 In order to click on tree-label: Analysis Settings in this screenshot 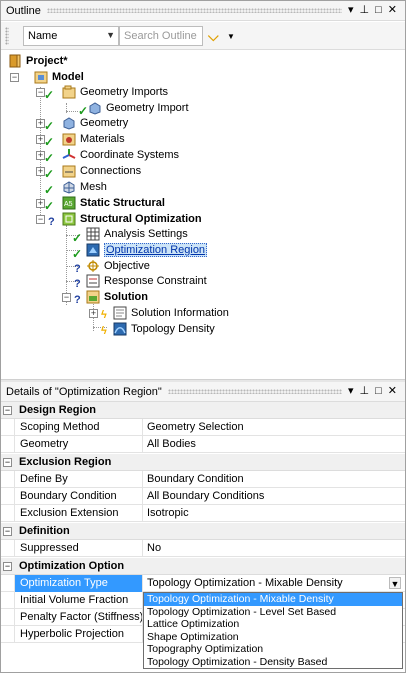, I will do `click(146, 234)`.